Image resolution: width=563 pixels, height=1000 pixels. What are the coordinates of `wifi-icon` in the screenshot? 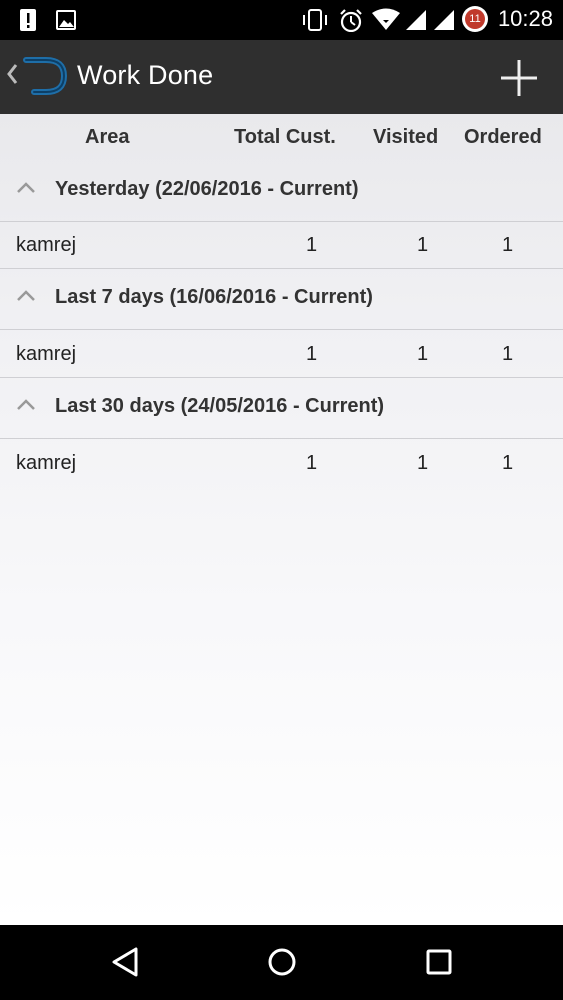 It's located at (386, 19).